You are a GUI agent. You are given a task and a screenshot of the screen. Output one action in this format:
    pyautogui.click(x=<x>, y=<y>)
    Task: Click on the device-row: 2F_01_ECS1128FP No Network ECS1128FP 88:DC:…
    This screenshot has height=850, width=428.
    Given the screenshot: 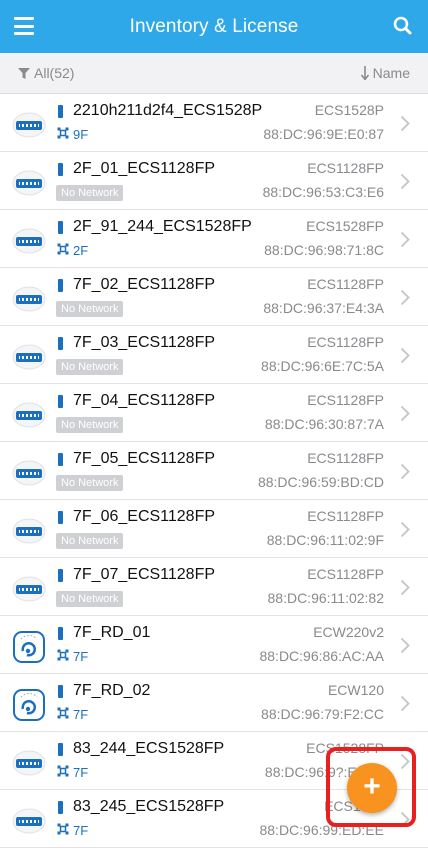 What is the action you would take?
    pyautogui.click(x=214, y=181)
    